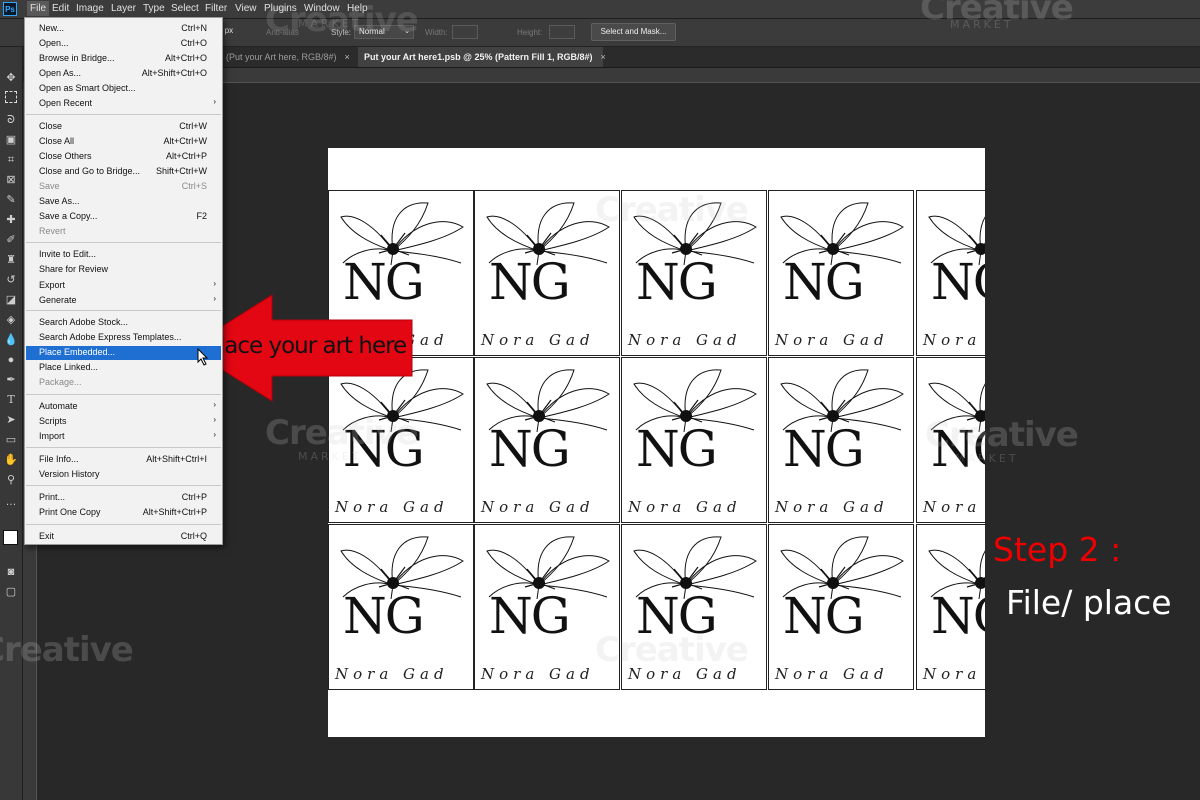 This screenshot has height=800, width=1200. What do you see at coordinates (11, 260) in the screenshot?
I see `clone-stamp-icon: ♜` at bounding box center [11, 260].